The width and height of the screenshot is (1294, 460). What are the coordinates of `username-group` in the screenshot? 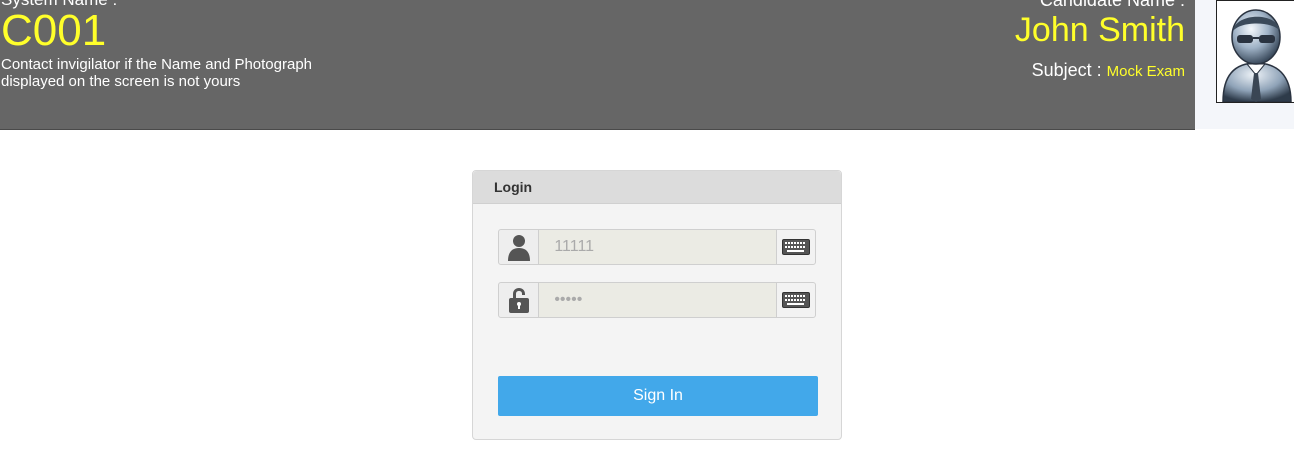 It's located at (657, 247).